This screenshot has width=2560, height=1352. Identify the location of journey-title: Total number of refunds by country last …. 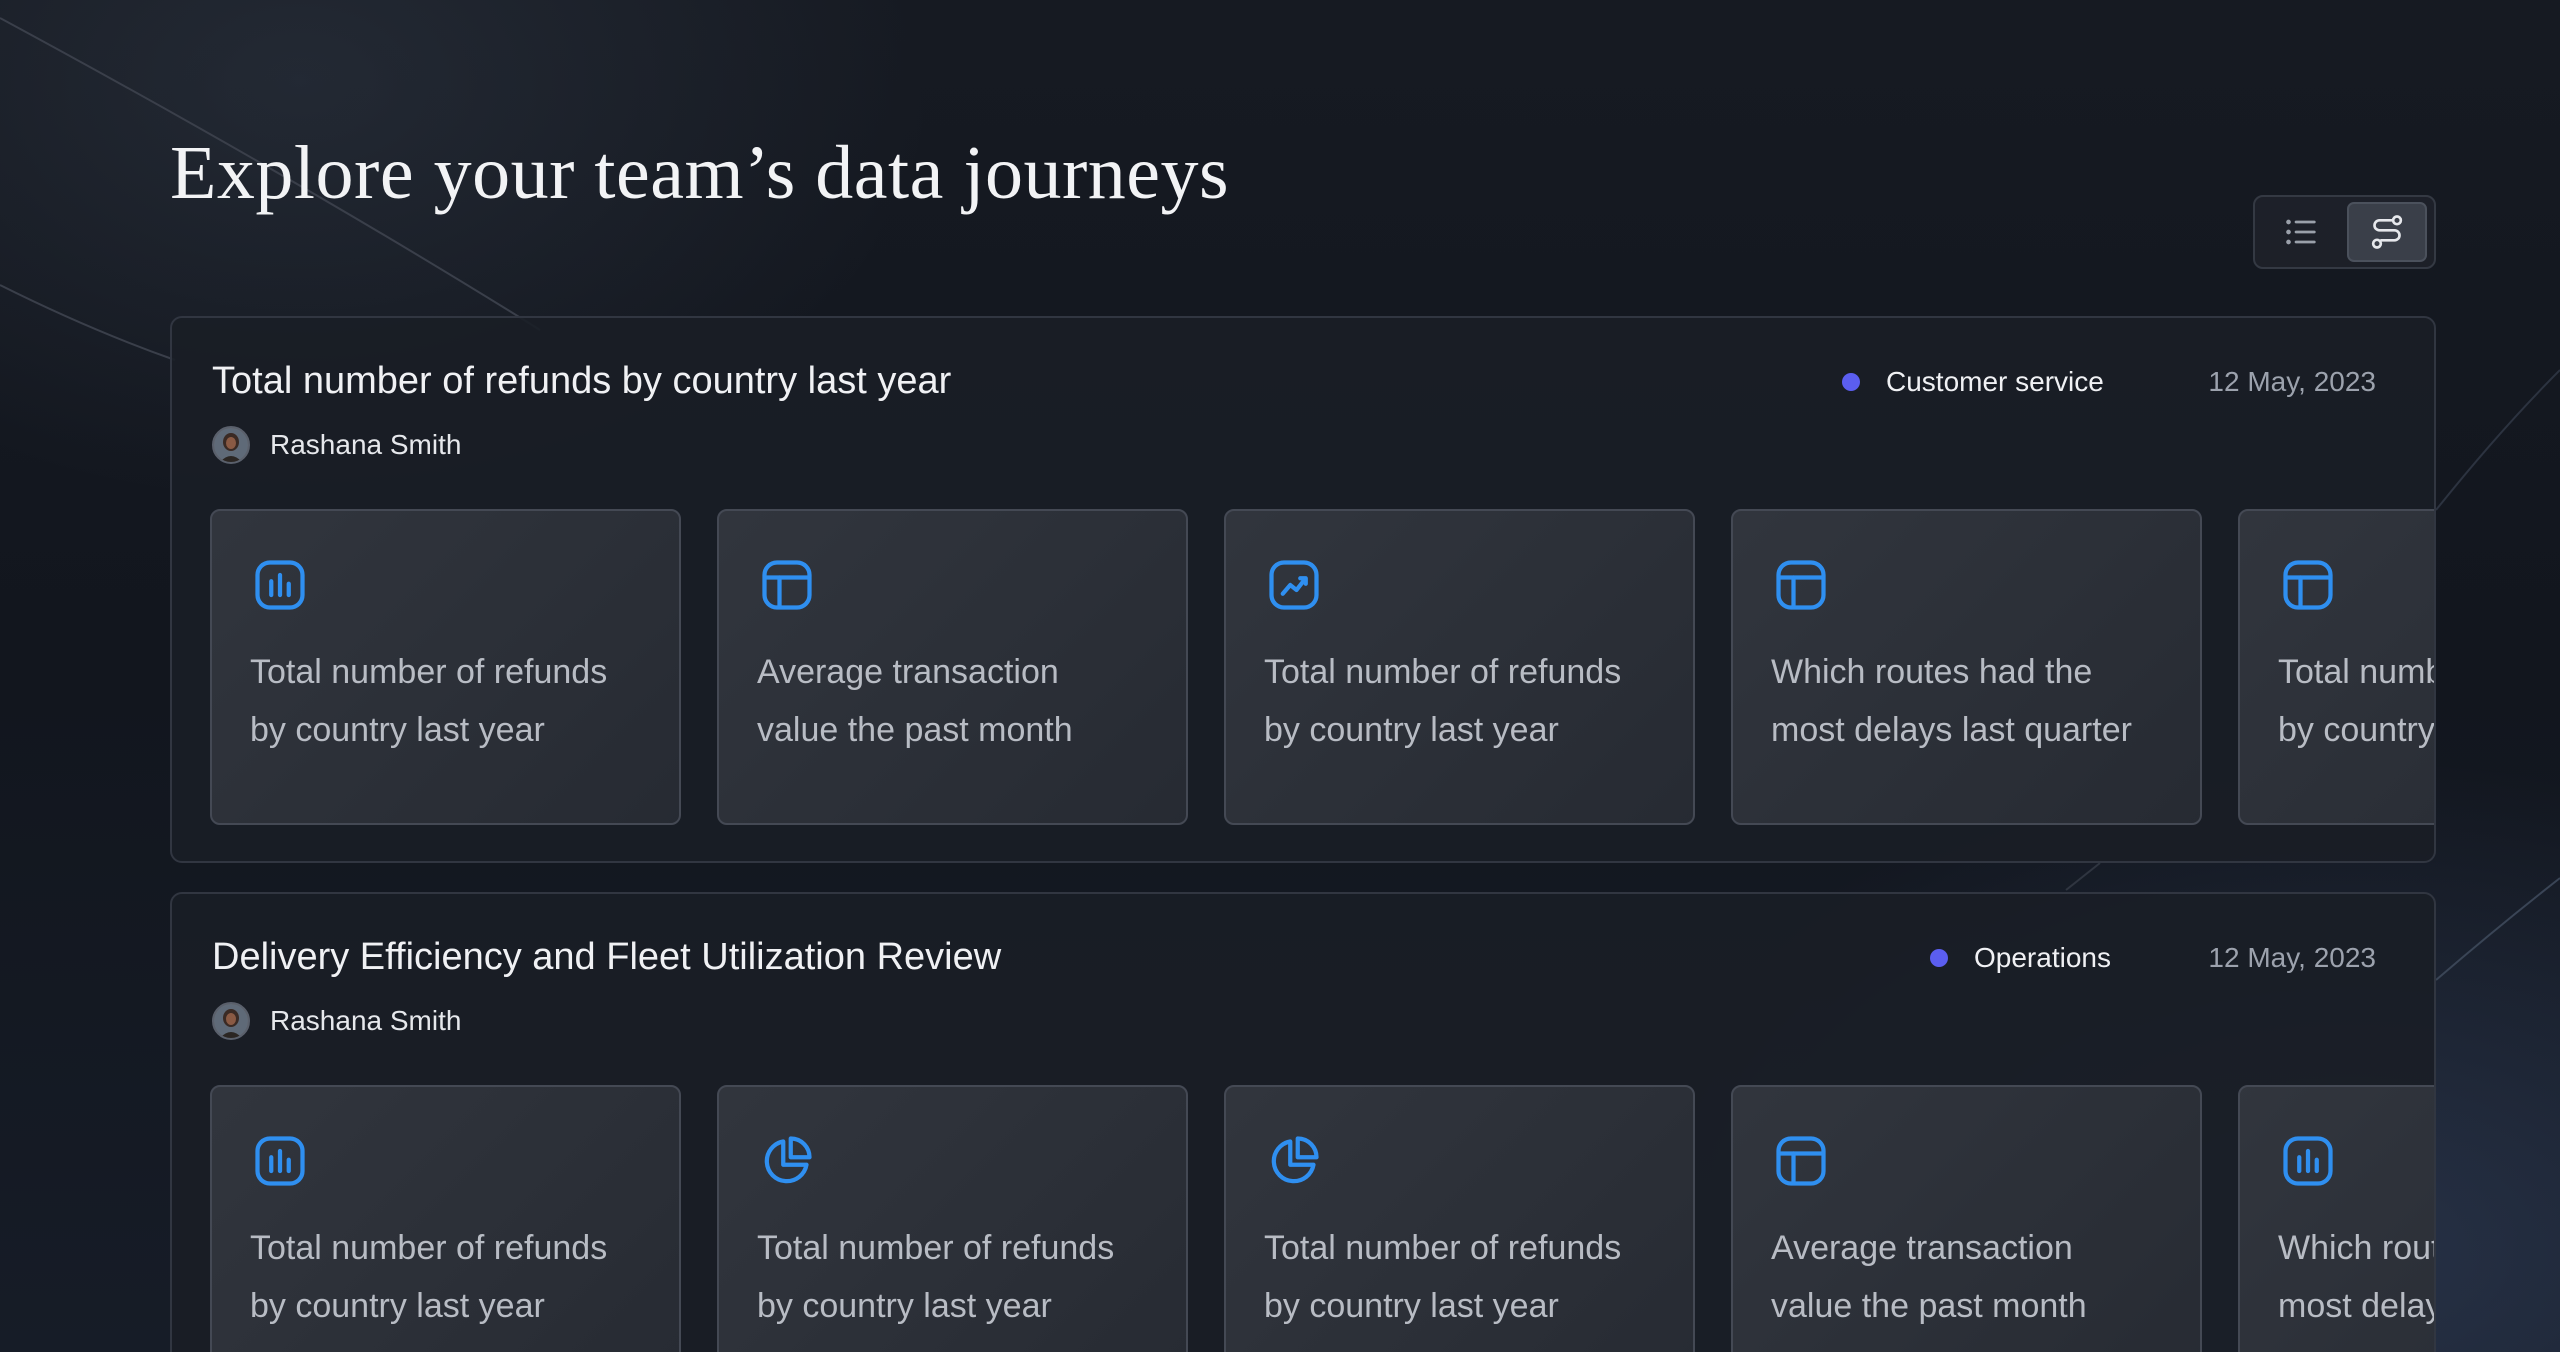
(582, 381).